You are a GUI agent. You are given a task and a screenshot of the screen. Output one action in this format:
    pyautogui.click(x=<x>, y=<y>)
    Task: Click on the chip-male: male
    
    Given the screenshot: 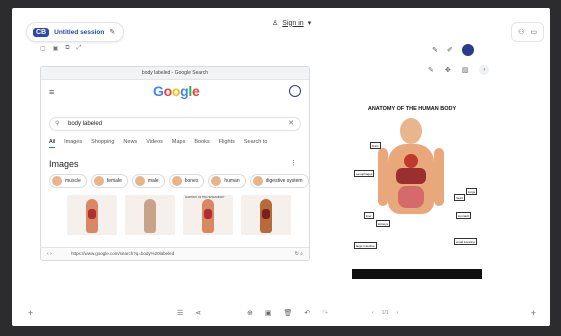 What is the action you would take?
    pyautogui.click(x=148, y=181)
    